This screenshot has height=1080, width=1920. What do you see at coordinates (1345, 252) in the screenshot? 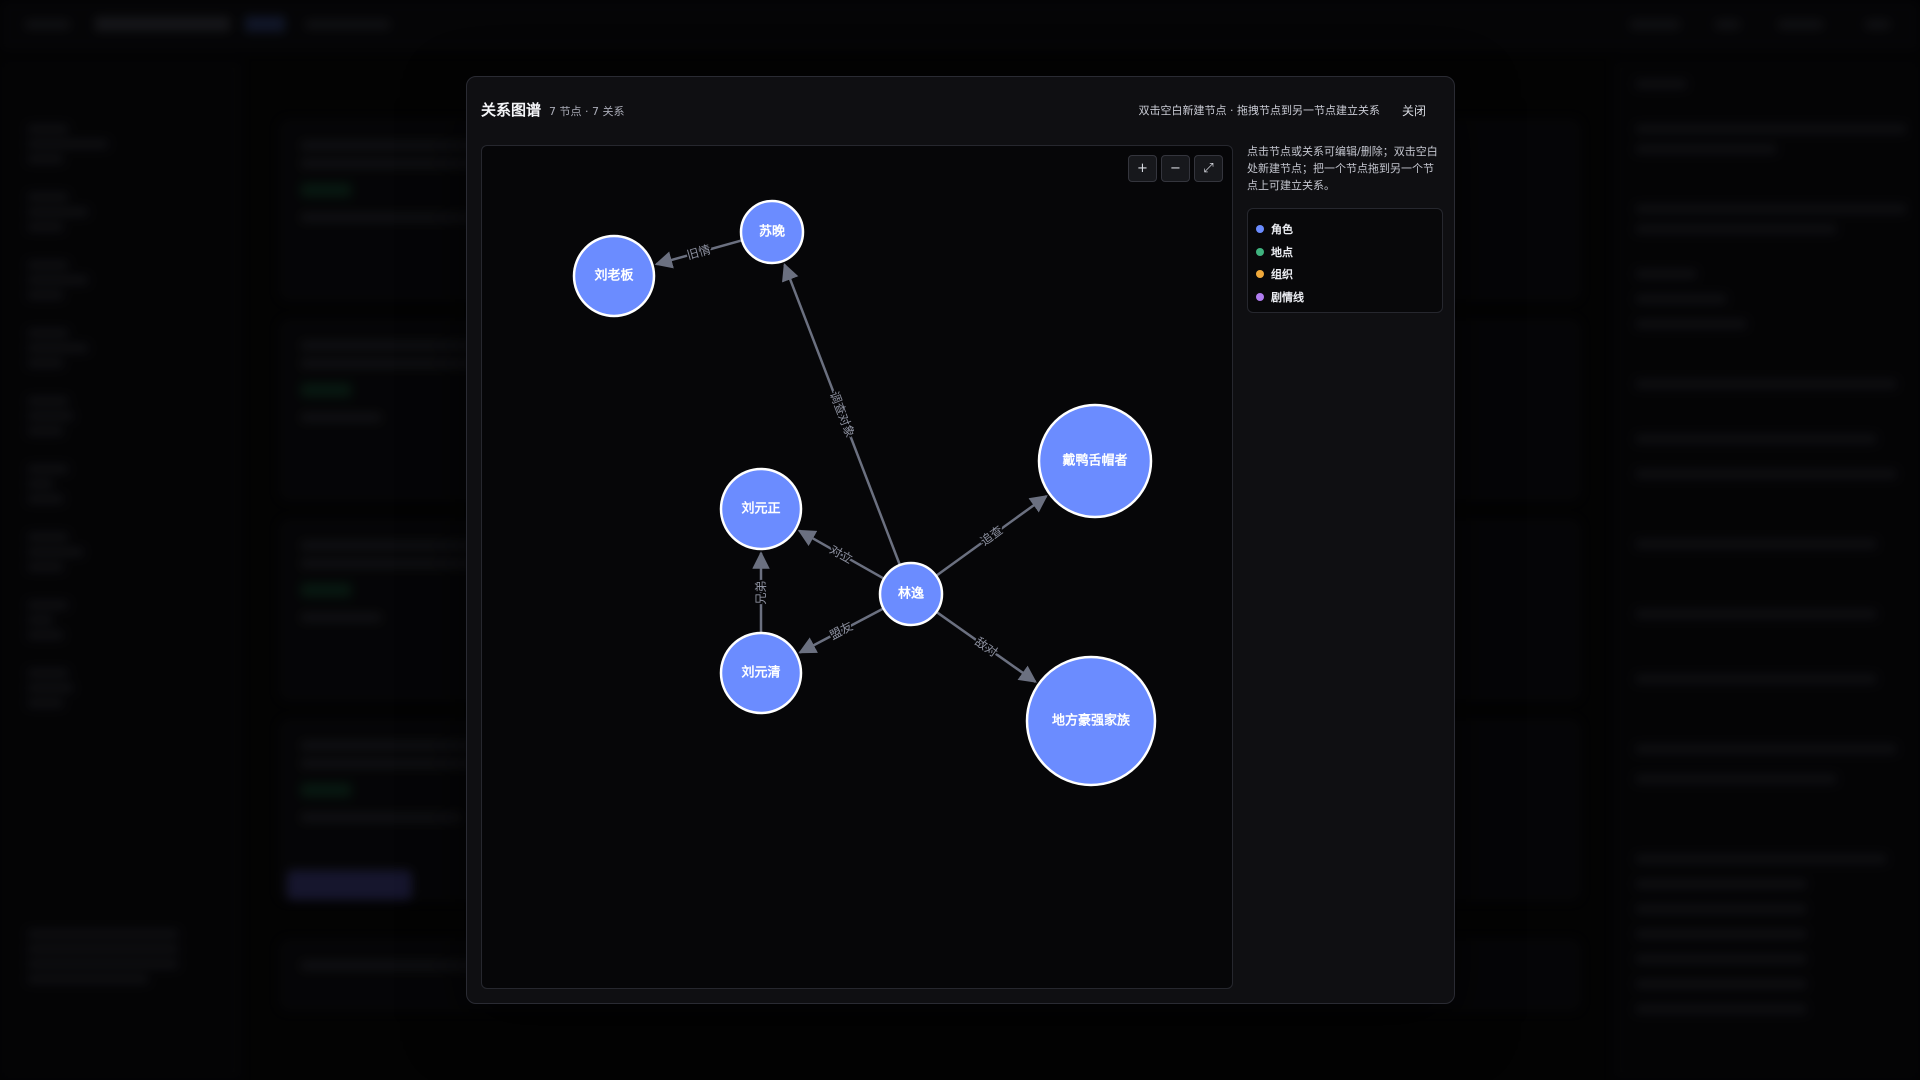
I see `legend-item: 地点` at bounding box center [1345, 252].